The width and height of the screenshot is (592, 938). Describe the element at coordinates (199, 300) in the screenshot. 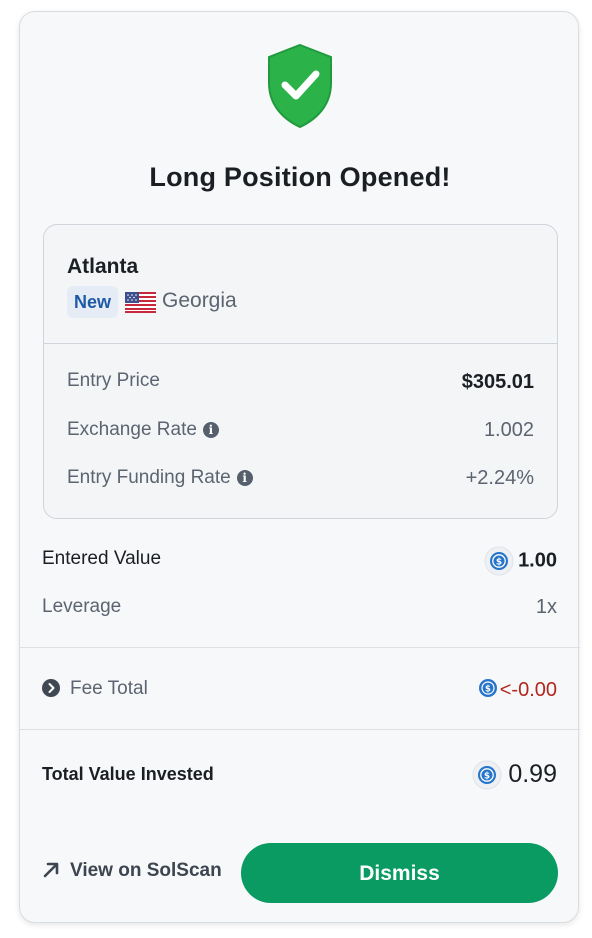

I see `market-state: Georgia` at that location.